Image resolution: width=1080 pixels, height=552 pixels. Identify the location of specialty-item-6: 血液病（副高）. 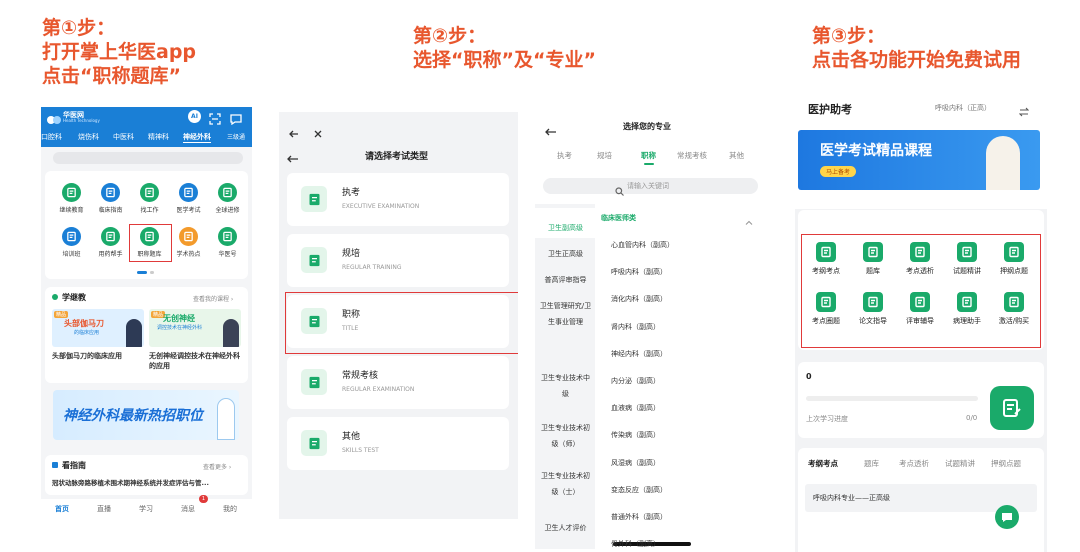
(635, 408).